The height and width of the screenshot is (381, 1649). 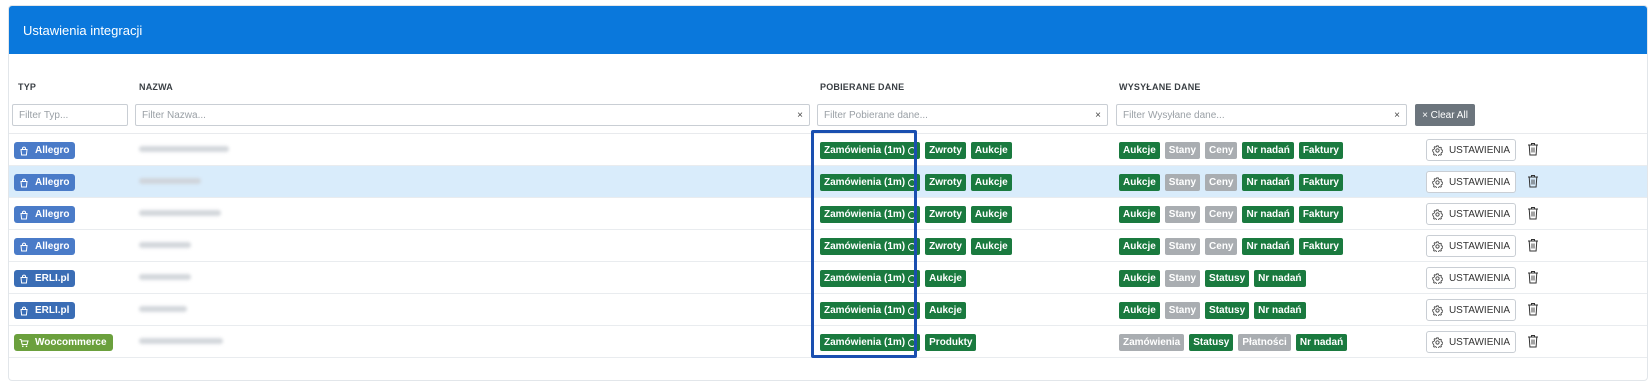 I want to click on filter-nazwa-clear-icon: ×, so click(x=800, y=115).